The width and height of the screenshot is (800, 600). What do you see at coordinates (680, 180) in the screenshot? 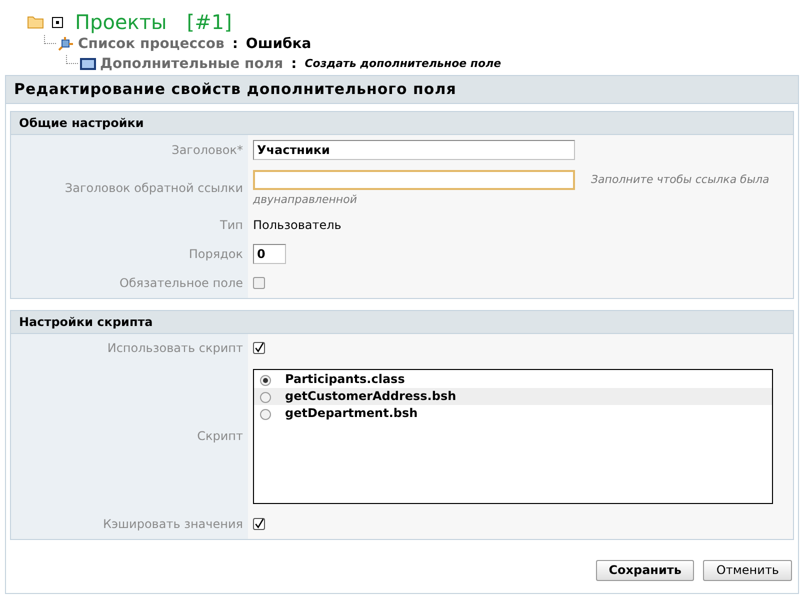
I see `hint-text: Заполните чтобы ссылка была` at bounding box center [680, 180].